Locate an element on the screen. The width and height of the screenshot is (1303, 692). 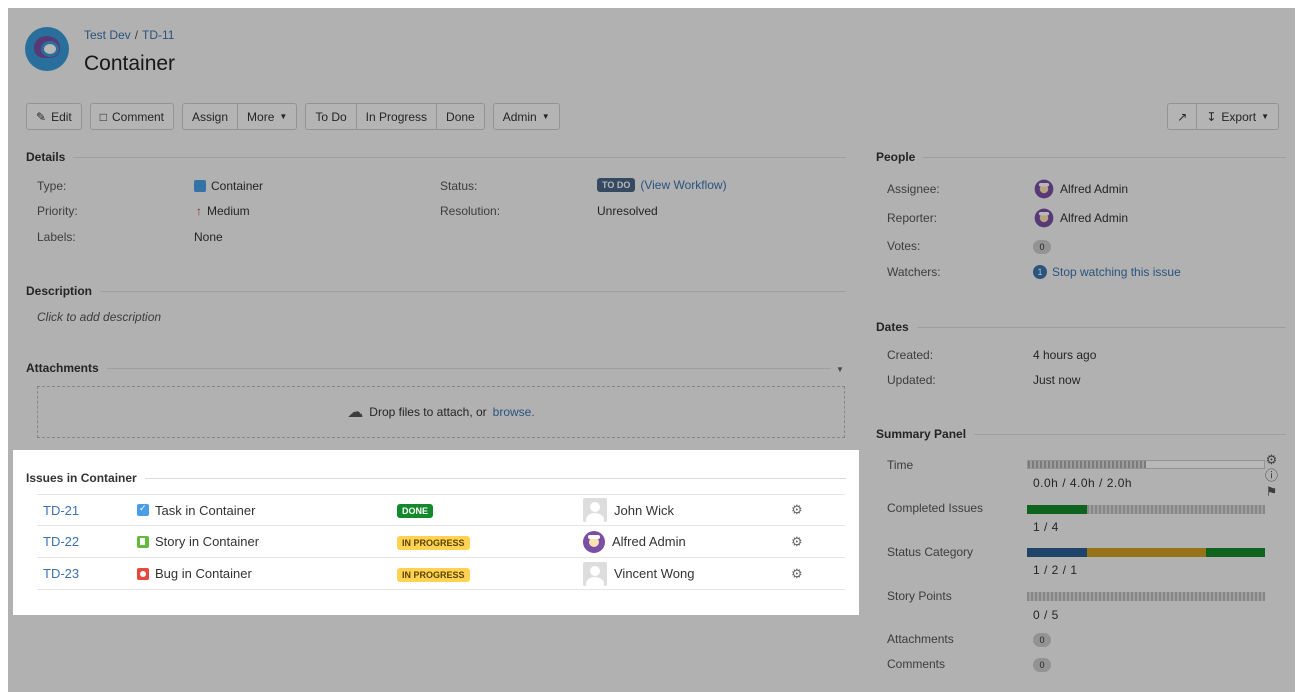
watchers-badge: 1 is located at coordinates (1040, 272).